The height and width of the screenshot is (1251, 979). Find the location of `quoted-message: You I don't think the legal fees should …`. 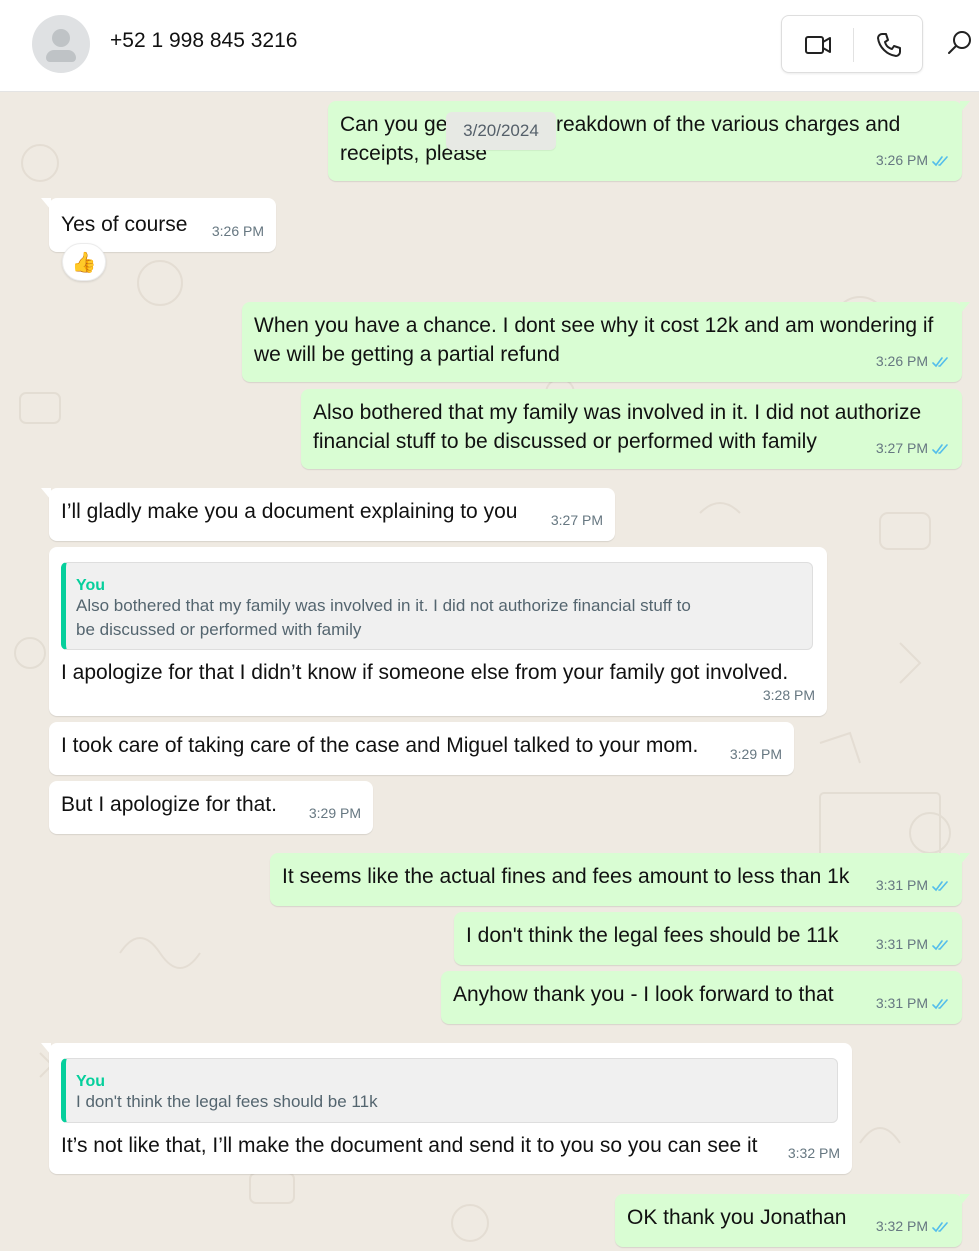

quoted-message: You I don't think the legal fees should … is located at coordinates (449, 1090).